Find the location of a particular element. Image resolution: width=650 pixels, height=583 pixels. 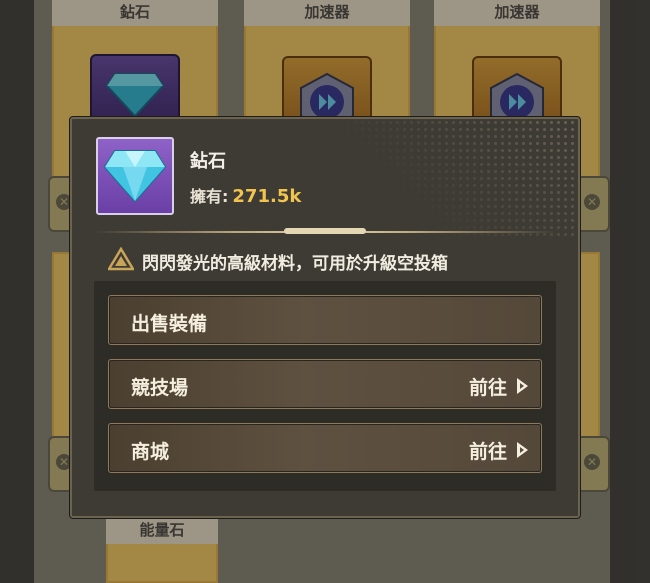

mall-goto-button: 商城 前往 is located at coordinates (325, 448).